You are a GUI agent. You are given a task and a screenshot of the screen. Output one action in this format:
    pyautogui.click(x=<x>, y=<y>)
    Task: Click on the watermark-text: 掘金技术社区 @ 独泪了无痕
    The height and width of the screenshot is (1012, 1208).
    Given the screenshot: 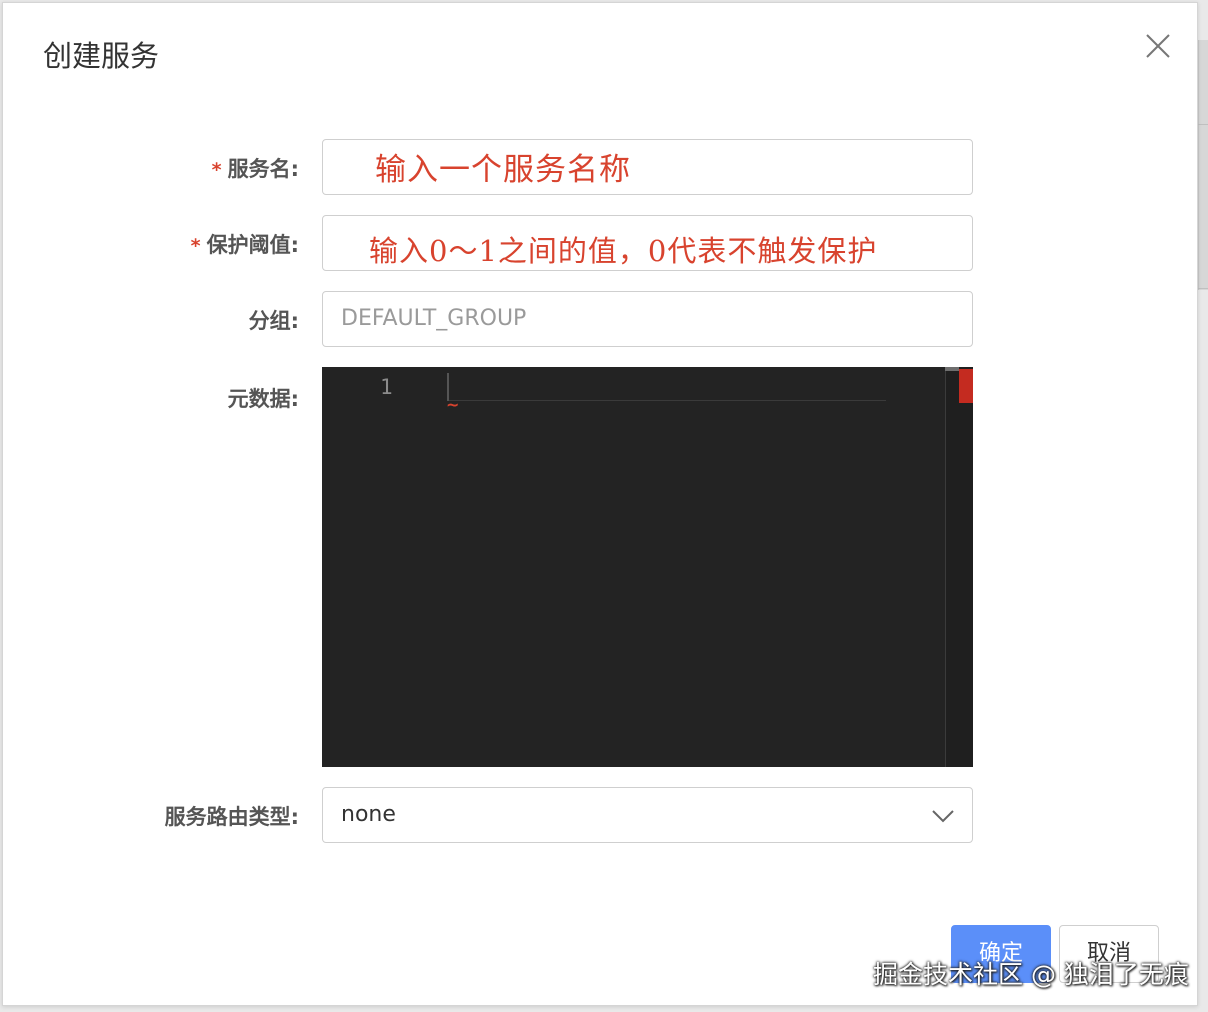 What is the action you would take?
    pyautogui.click(x=1031, y=974)
    